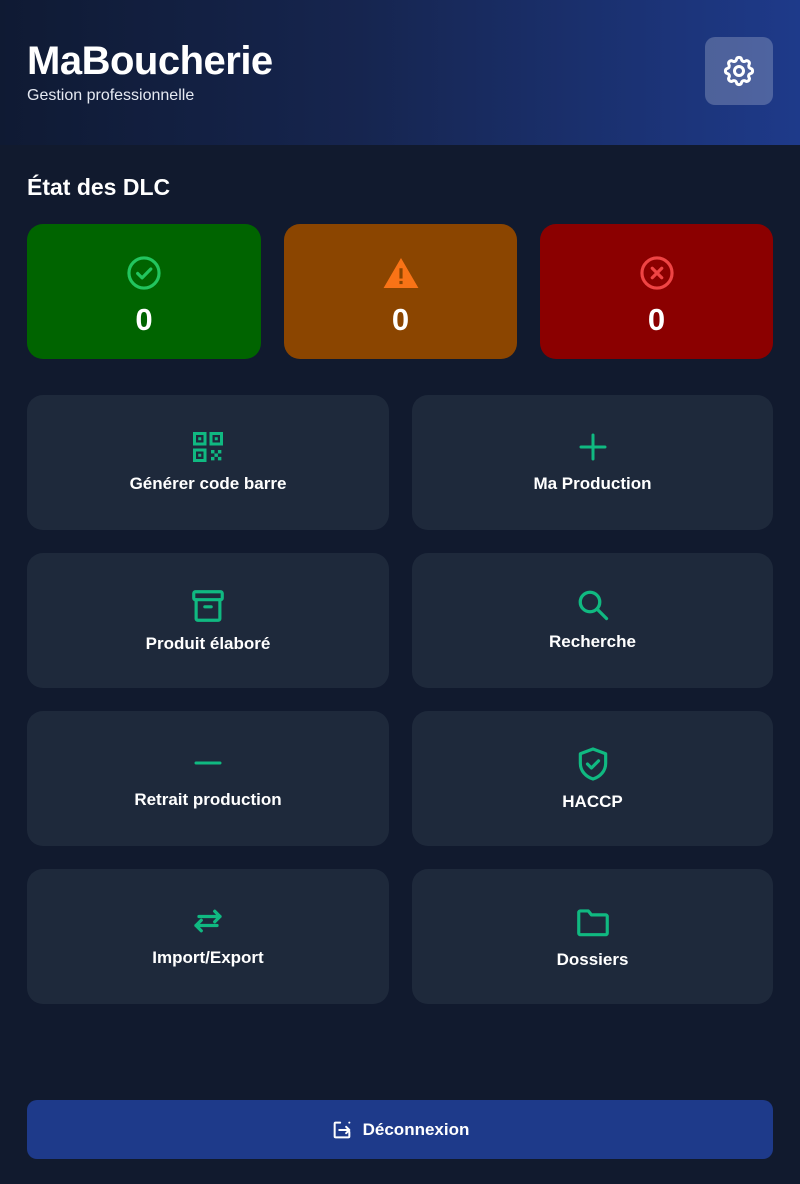 Image resolution: width=800 pixels, height=1184 pixels. I want to click on warning-triangle-icon, so click(400, 273).